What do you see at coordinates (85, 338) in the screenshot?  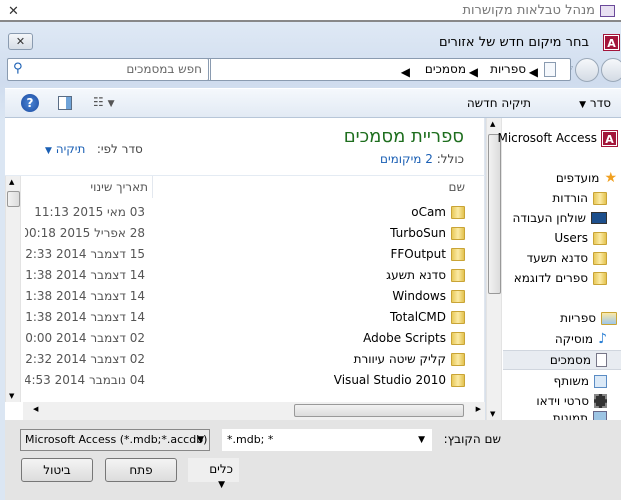 I see `file-date: 02 דצמבר 2014 10:00` at bounding box center [85, 338].